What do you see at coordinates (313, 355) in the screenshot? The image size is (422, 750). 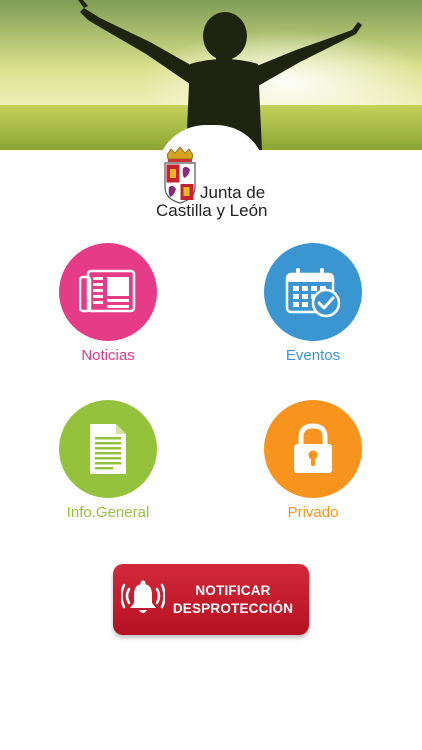 I see `eventos-label: Eventos` at bounding box center [313, 355].